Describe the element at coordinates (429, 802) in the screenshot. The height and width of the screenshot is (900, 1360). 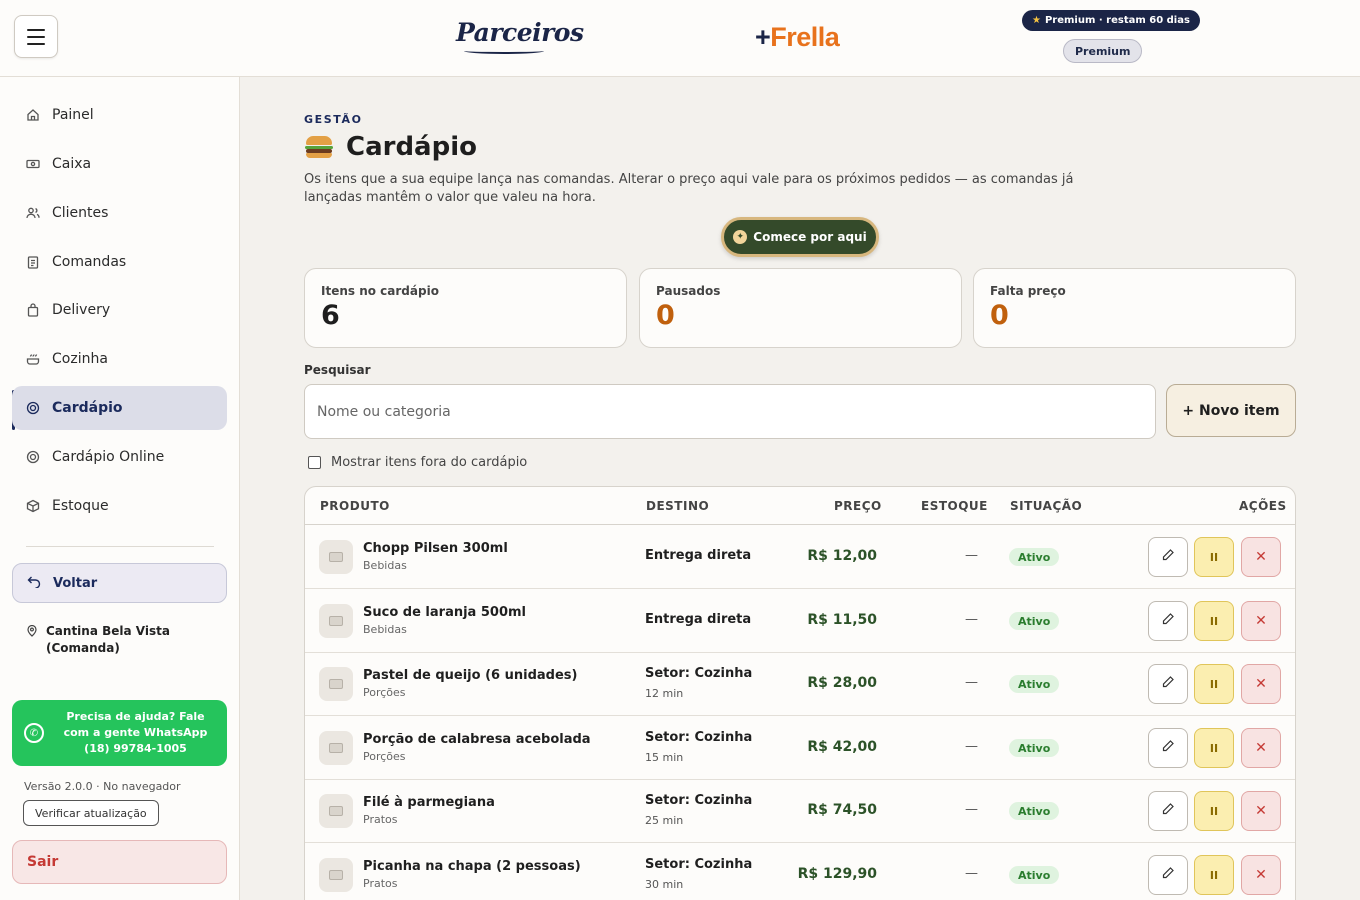
I see `product-name: Filé à parmegiana` at that location.